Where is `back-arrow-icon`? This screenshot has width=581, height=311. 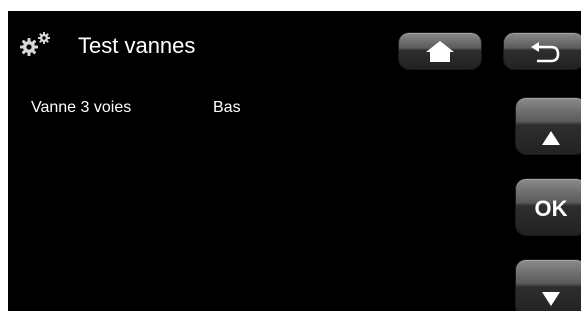 back-arrow-icon is located at coordinates (545, 52).